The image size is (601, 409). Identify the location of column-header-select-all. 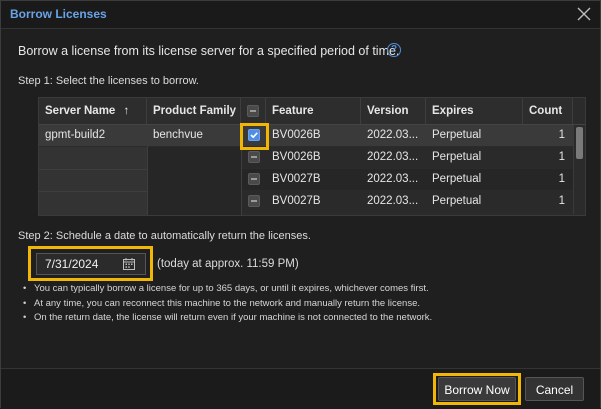
(253, 111).